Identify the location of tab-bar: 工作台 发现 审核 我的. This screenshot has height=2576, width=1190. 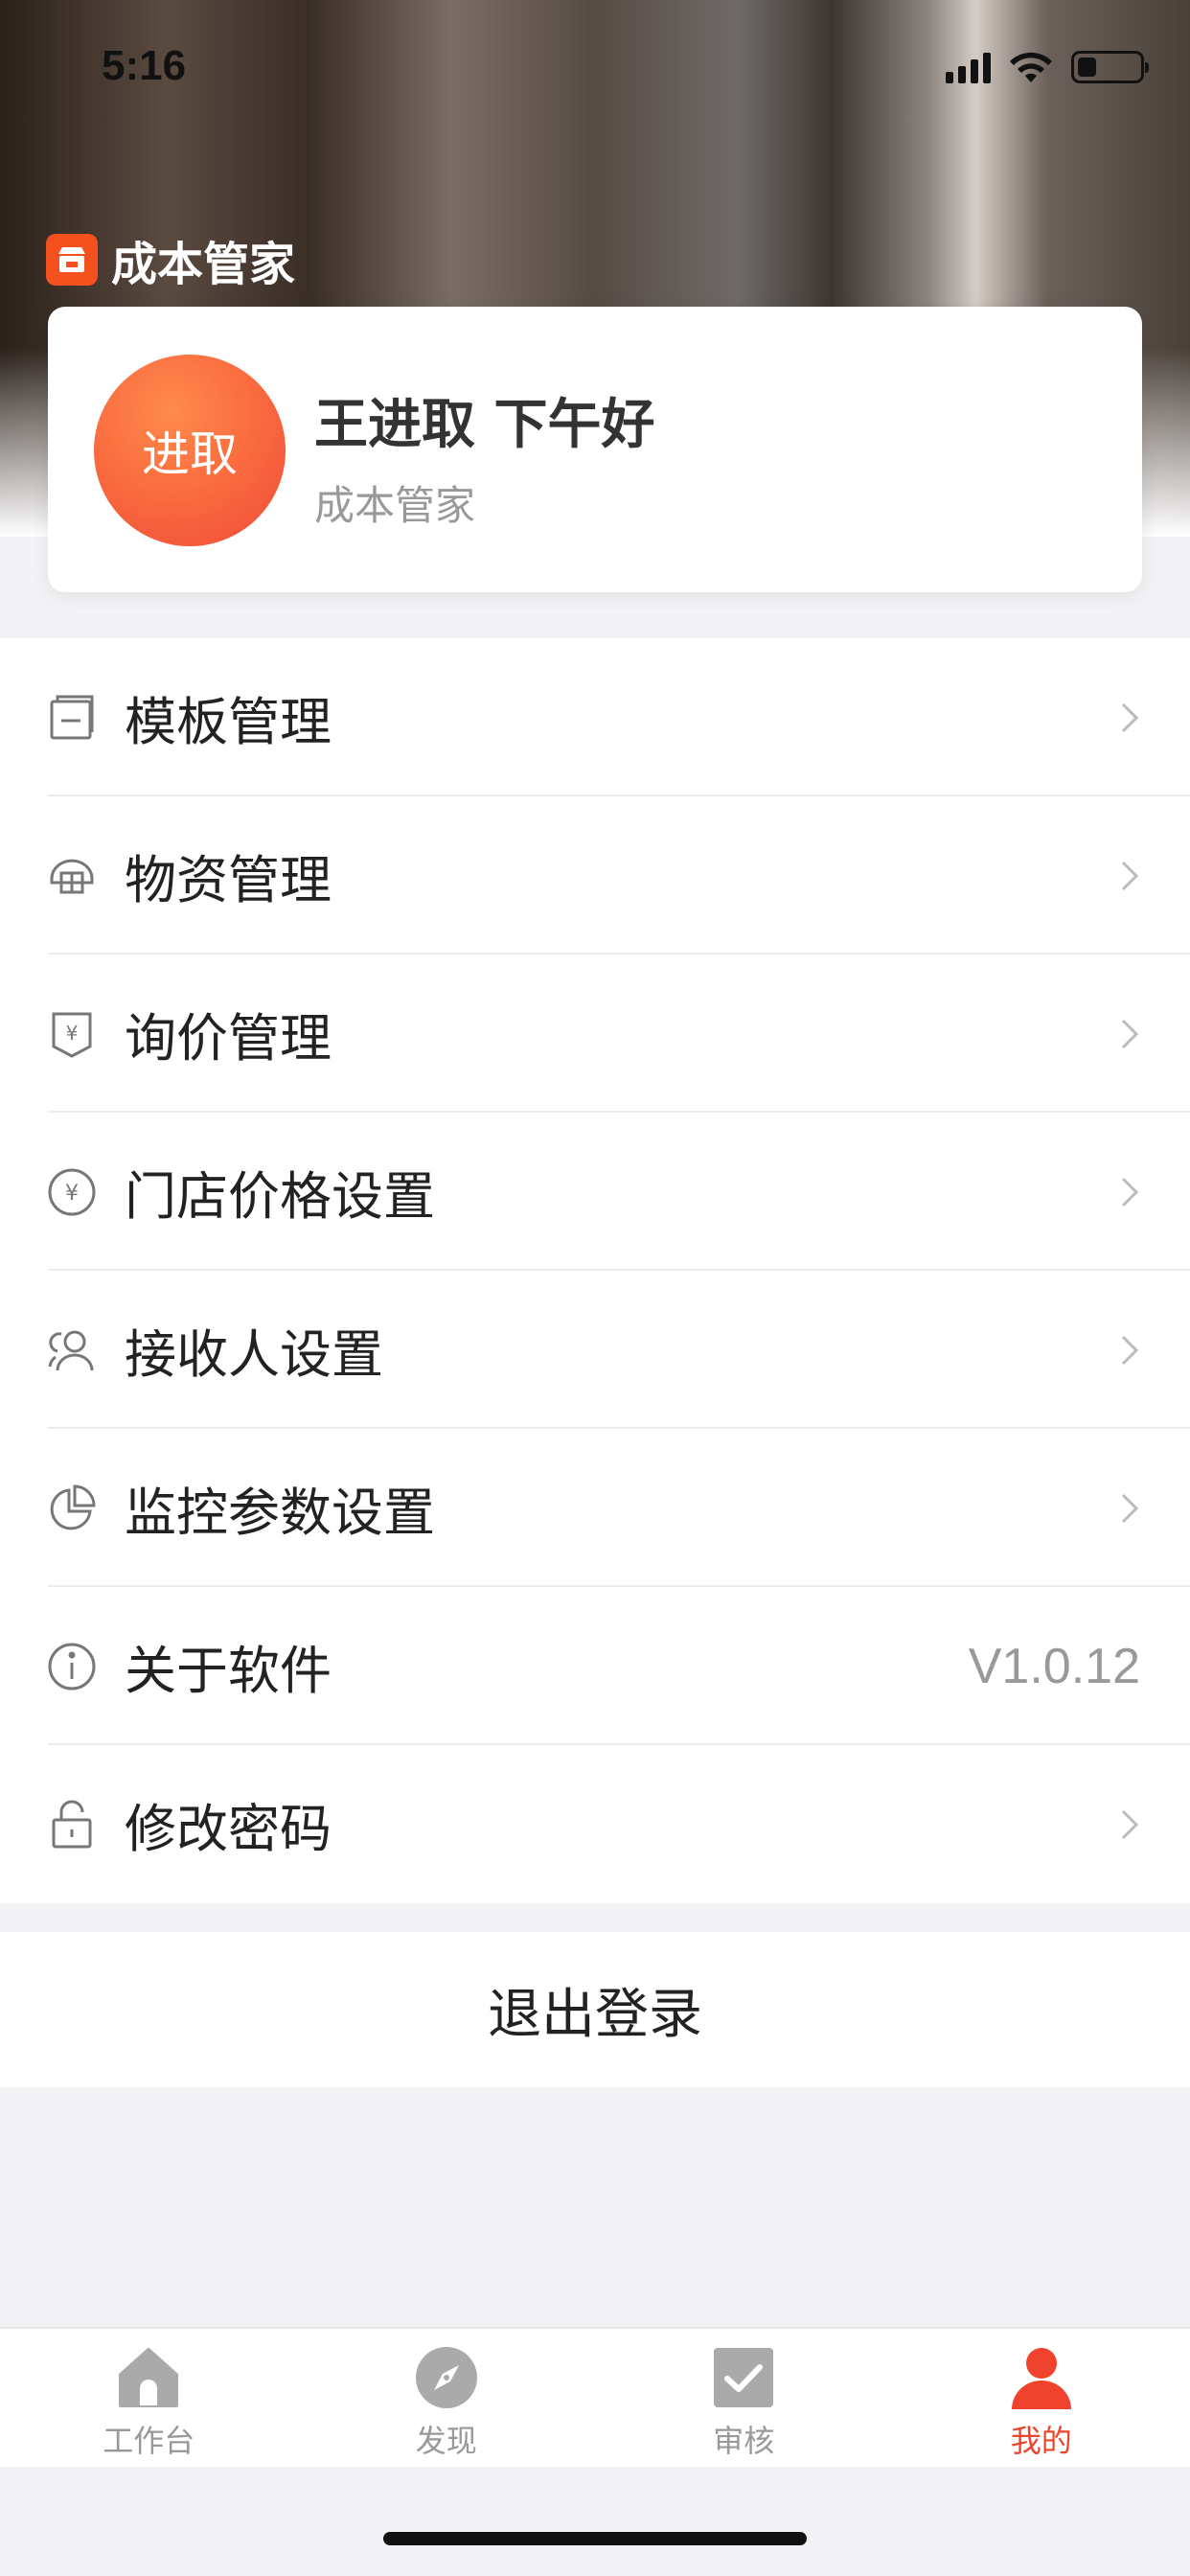
(595, 2397).